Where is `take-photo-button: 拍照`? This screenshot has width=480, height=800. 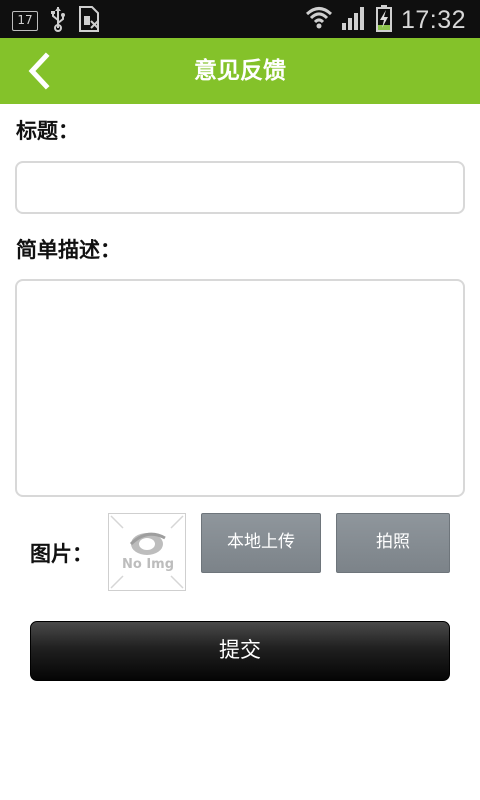 take-photo-button: 拍照 is located at coordinates (393, 543).